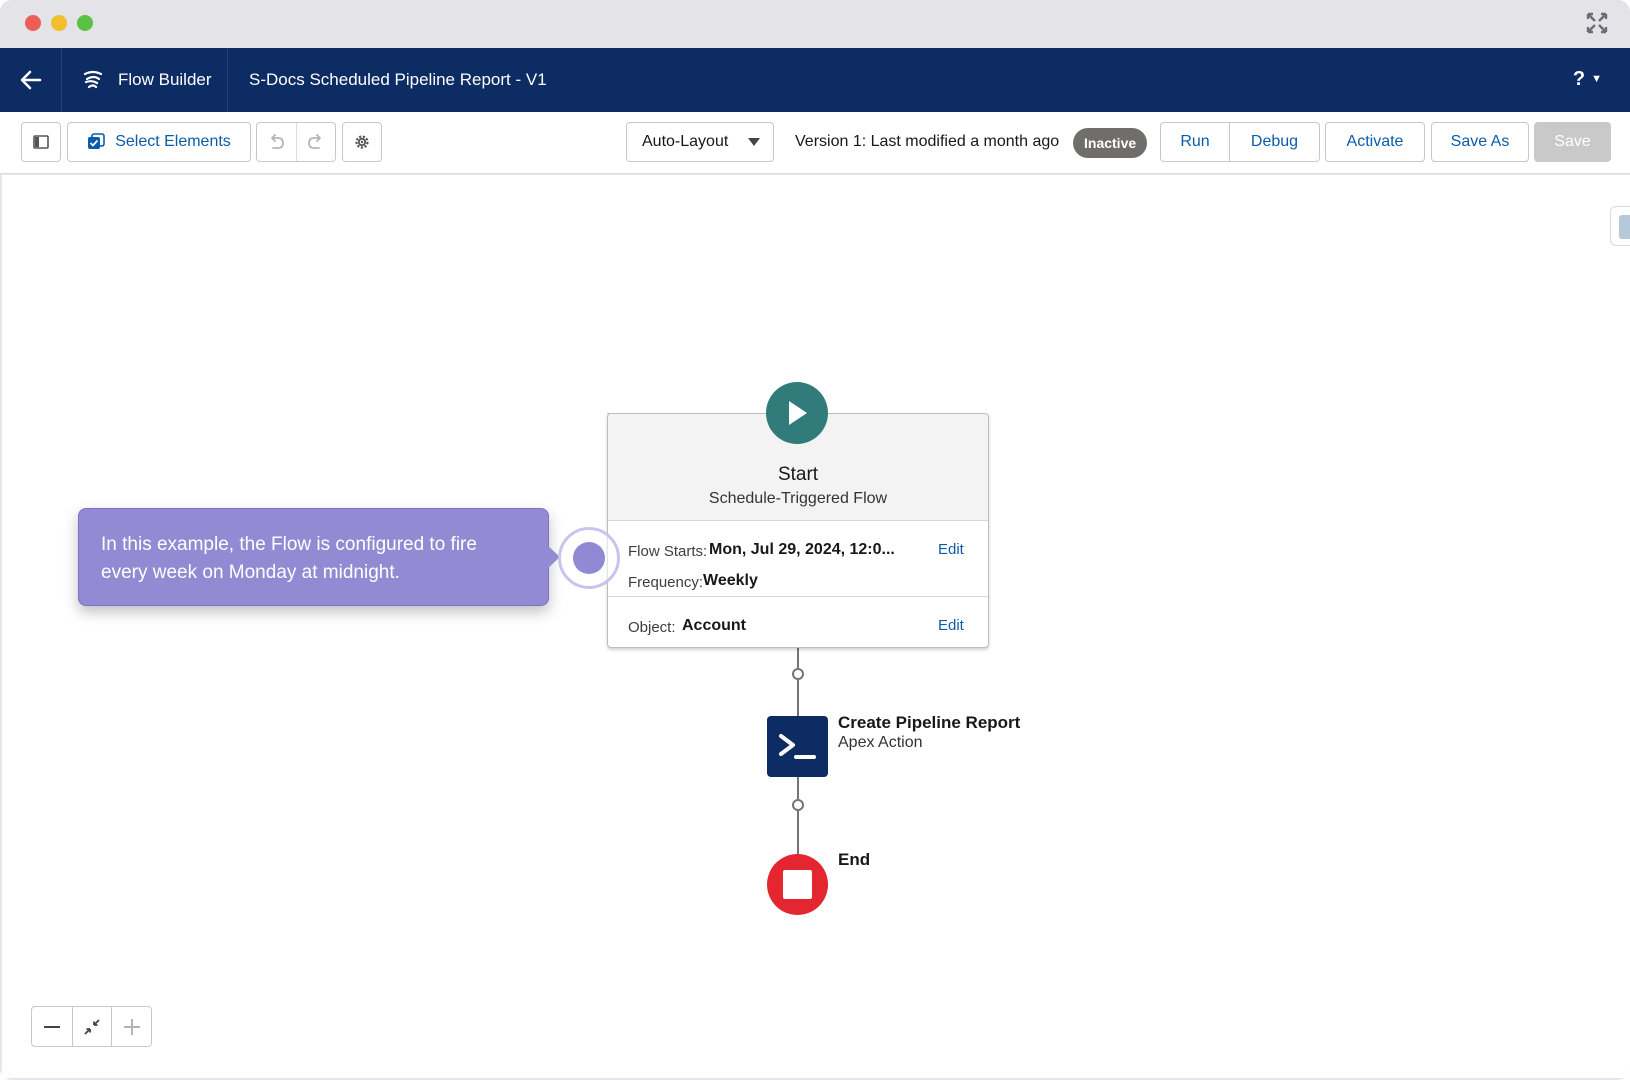 The image size is (1630, 1080). I want to click on status-badge: Inactive, so click(1110, 143).